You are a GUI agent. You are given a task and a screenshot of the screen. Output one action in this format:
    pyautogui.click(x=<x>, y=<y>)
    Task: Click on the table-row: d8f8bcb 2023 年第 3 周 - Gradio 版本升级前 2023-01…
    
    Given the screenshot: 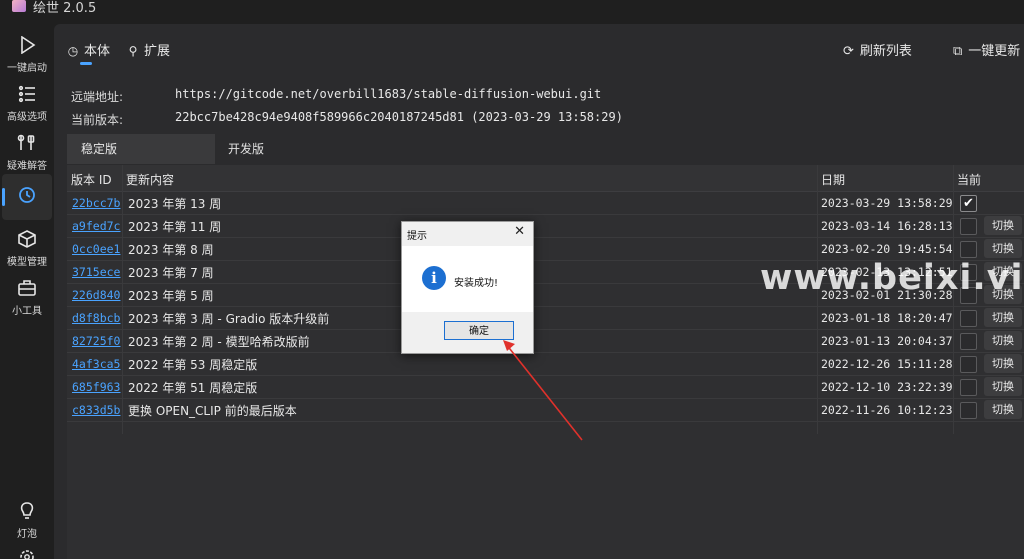 What is the action you would take?
    pyautogui.click(x=545, y=318)
    